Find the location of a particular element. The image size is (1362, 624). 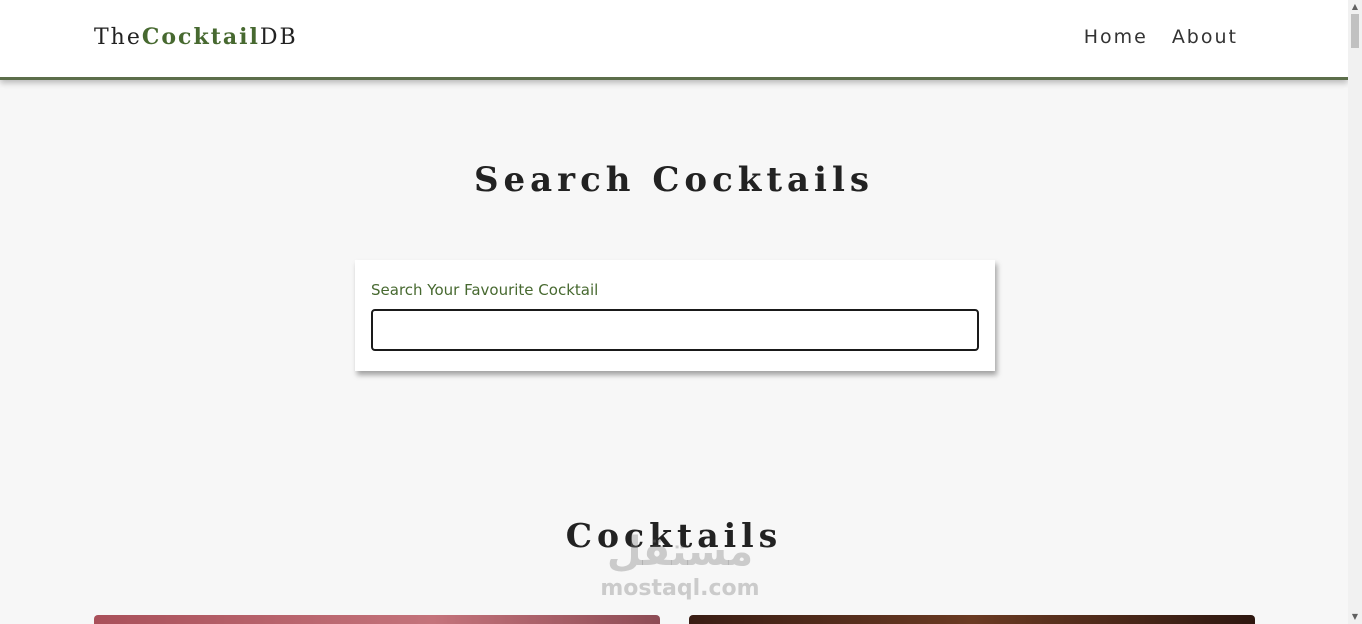

search-input is located at coordinates (675, 330).